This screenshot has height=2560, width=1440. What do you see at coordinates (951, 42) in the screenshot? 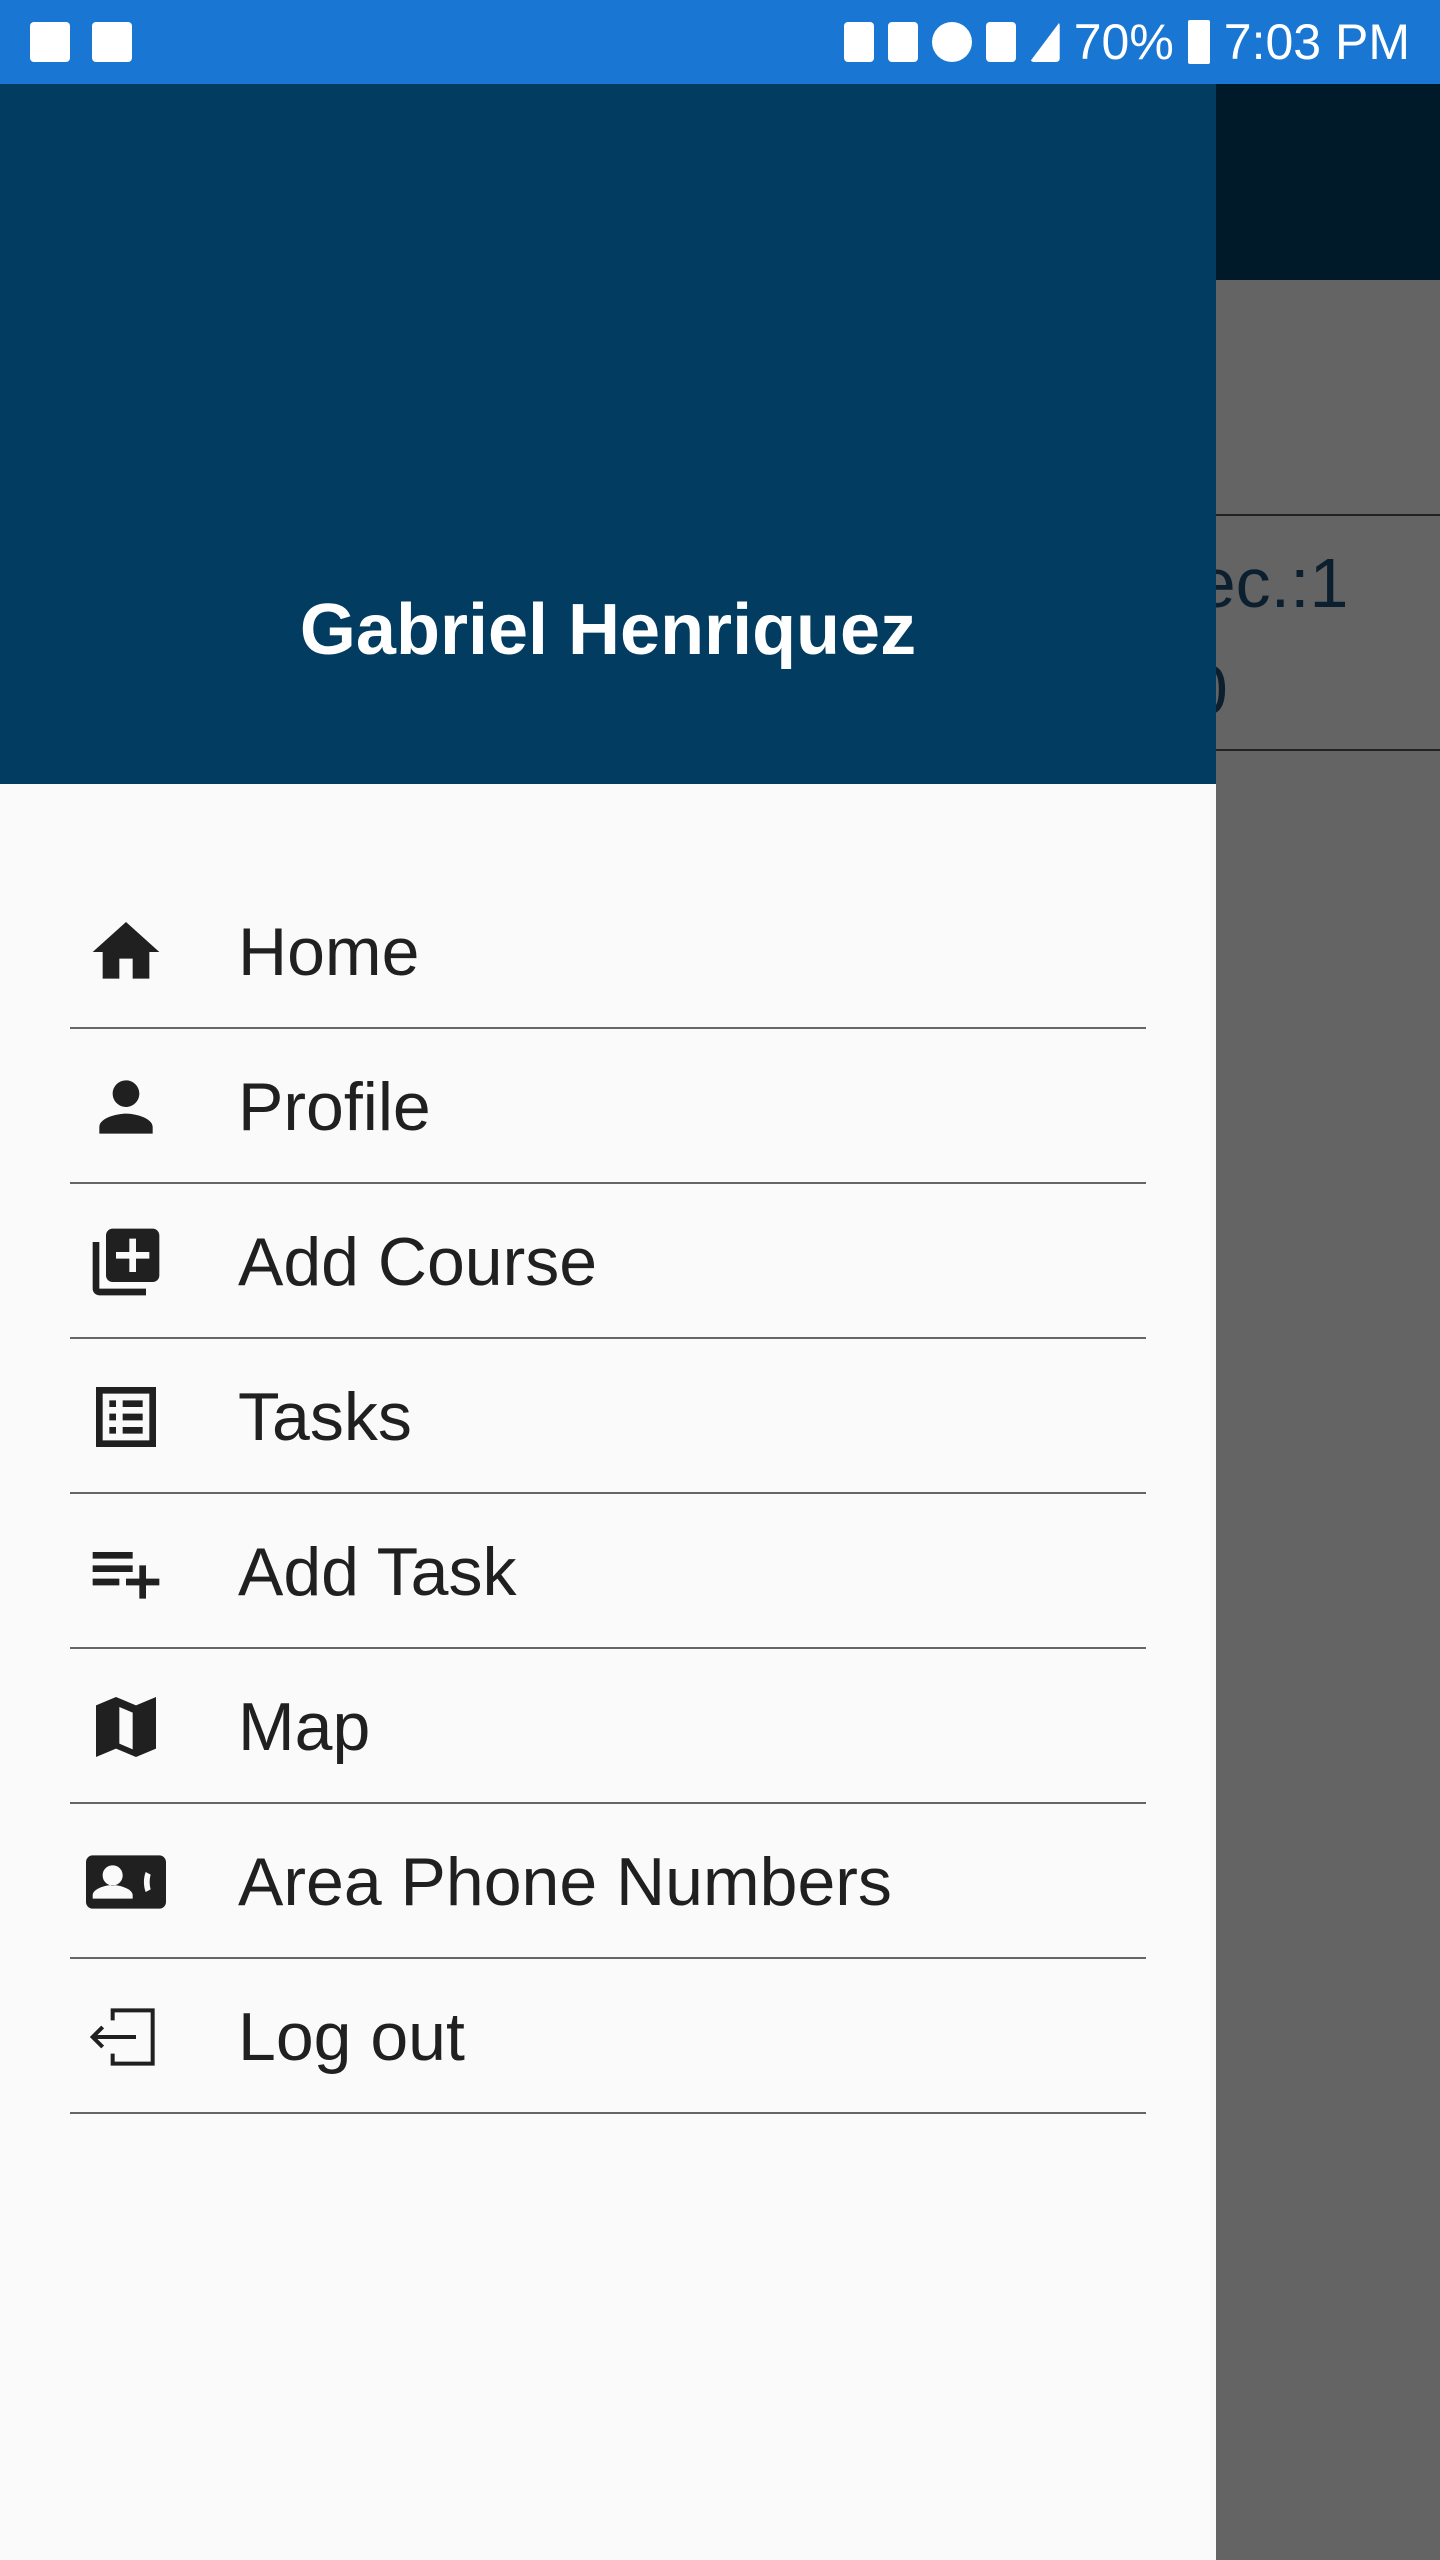
I see `alarm-icon` at bounding box center [951, 42].